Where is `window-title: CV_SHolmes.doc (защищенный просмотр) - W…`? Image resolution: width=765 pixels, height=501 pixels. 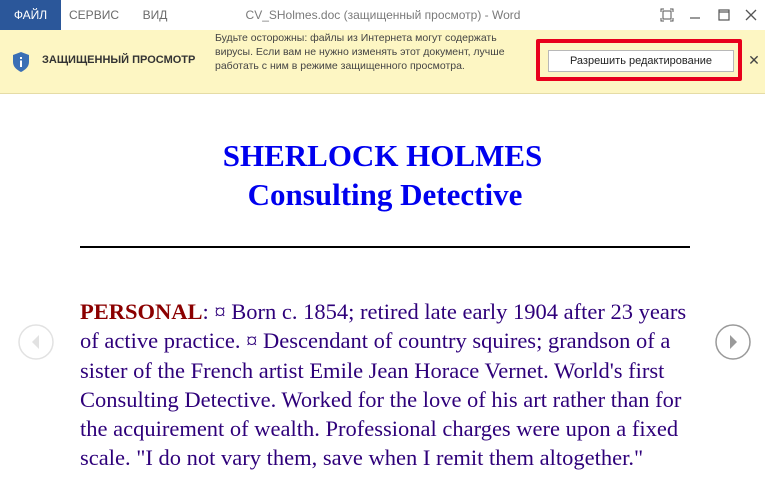 window-title: CV_SHolmes.doc (защищенный просмотр) - W… is located at coordinates (383, 15).